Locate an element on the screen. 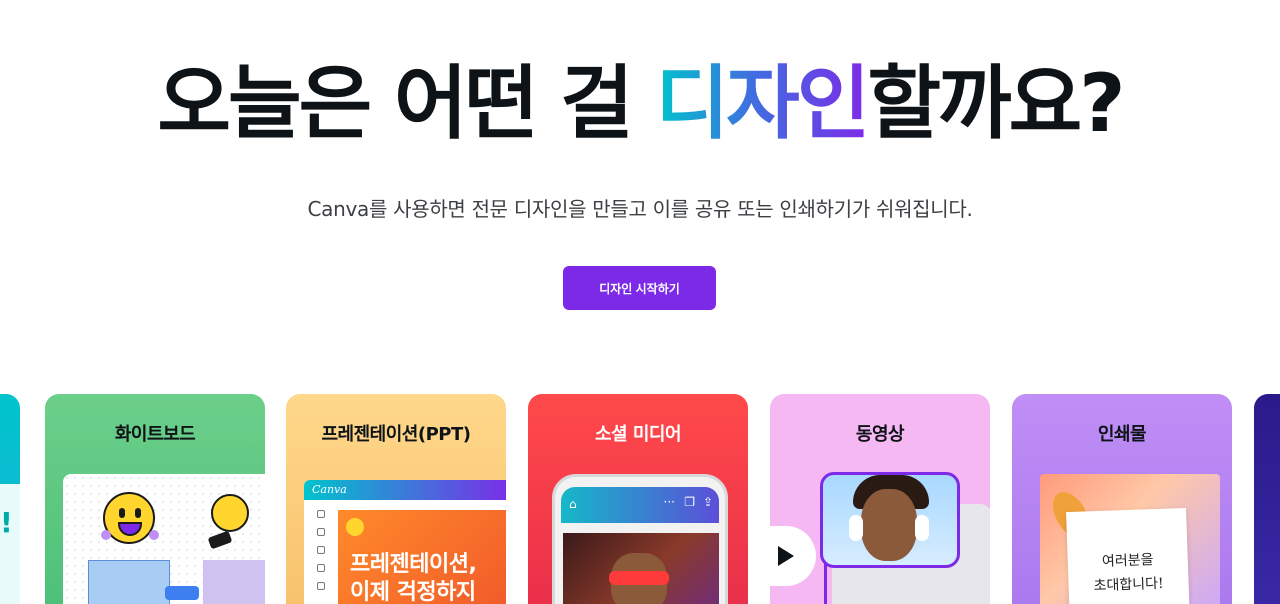  exclamation-mark: ! is located at coordinates (6, 522).